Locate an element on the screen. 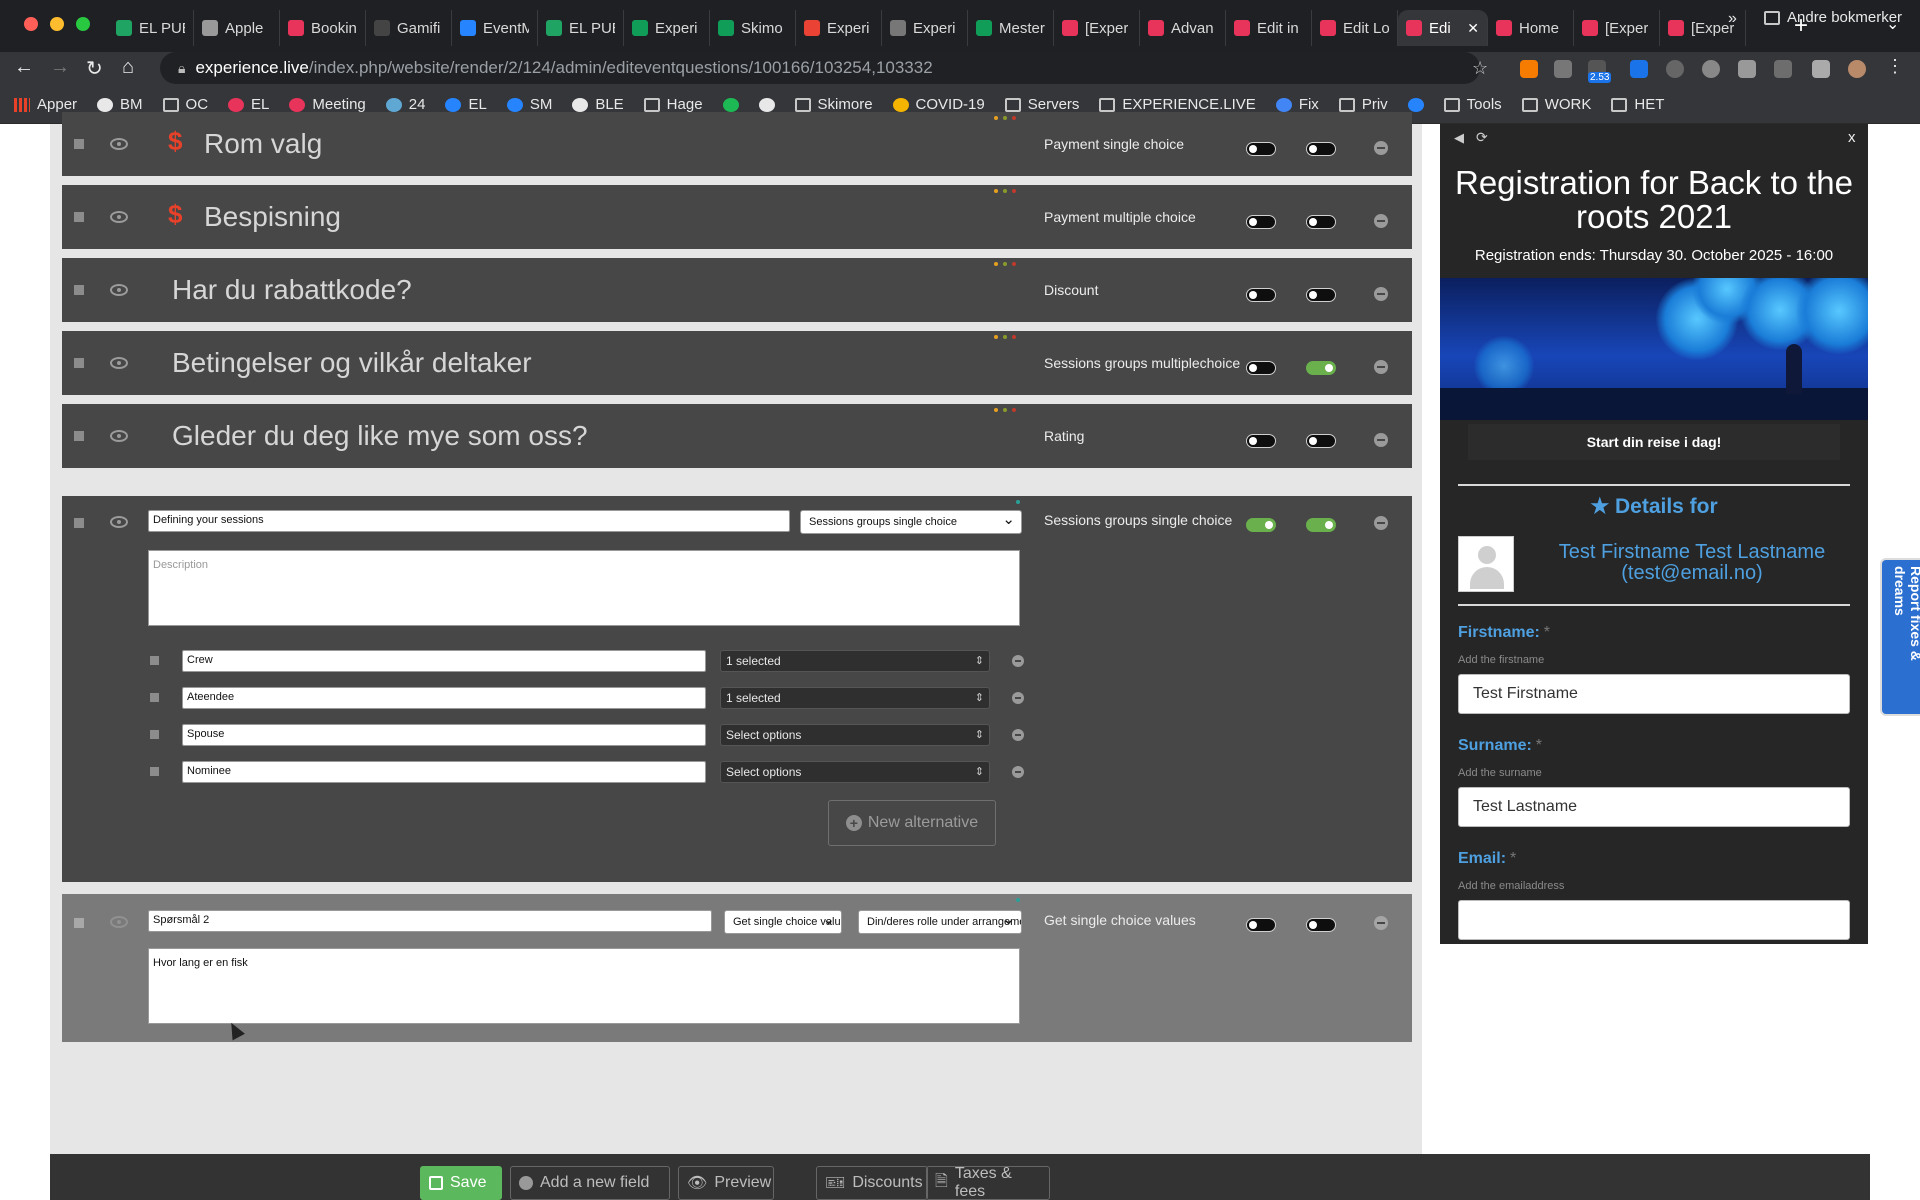  alternative-label-input: Ateendee is located at coordinates (444, 698).